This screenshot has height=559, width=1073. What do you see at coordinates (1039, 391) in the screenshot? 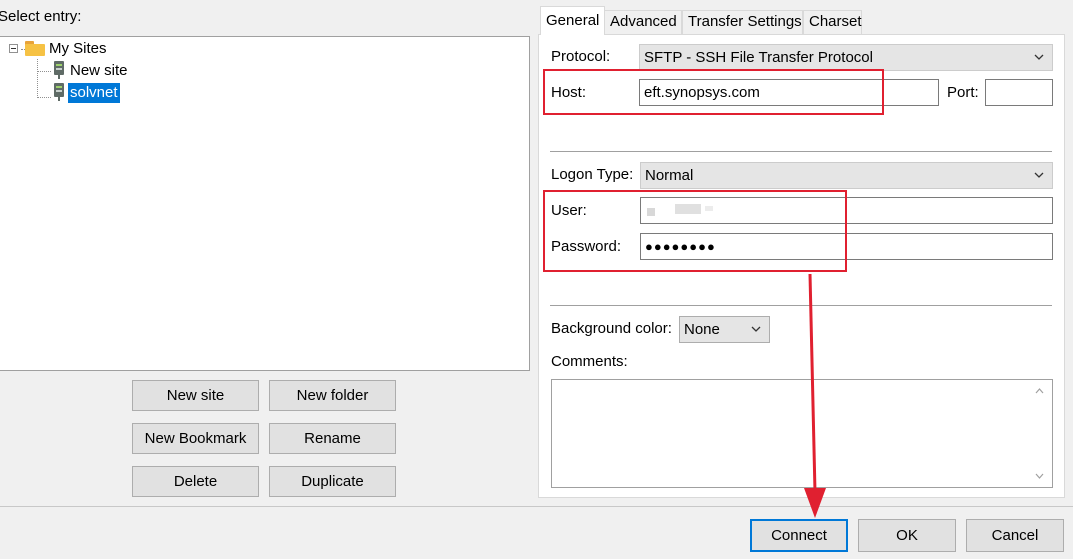
I see `scroll-up-icon` at bounding box center [1039, 391].